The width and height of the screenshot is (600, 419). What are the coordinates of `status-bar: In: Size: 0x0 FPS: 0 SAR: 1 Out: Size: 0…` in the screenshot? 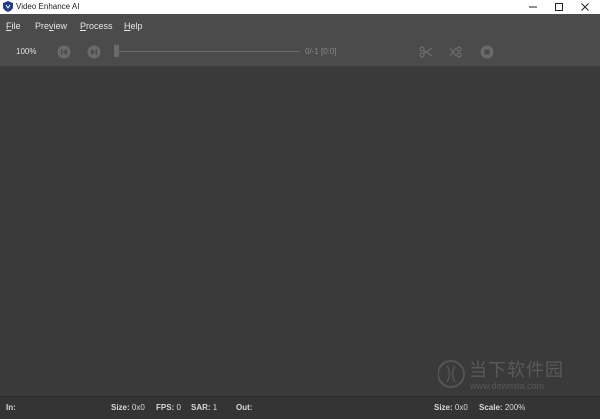 It's located at (300, 407).